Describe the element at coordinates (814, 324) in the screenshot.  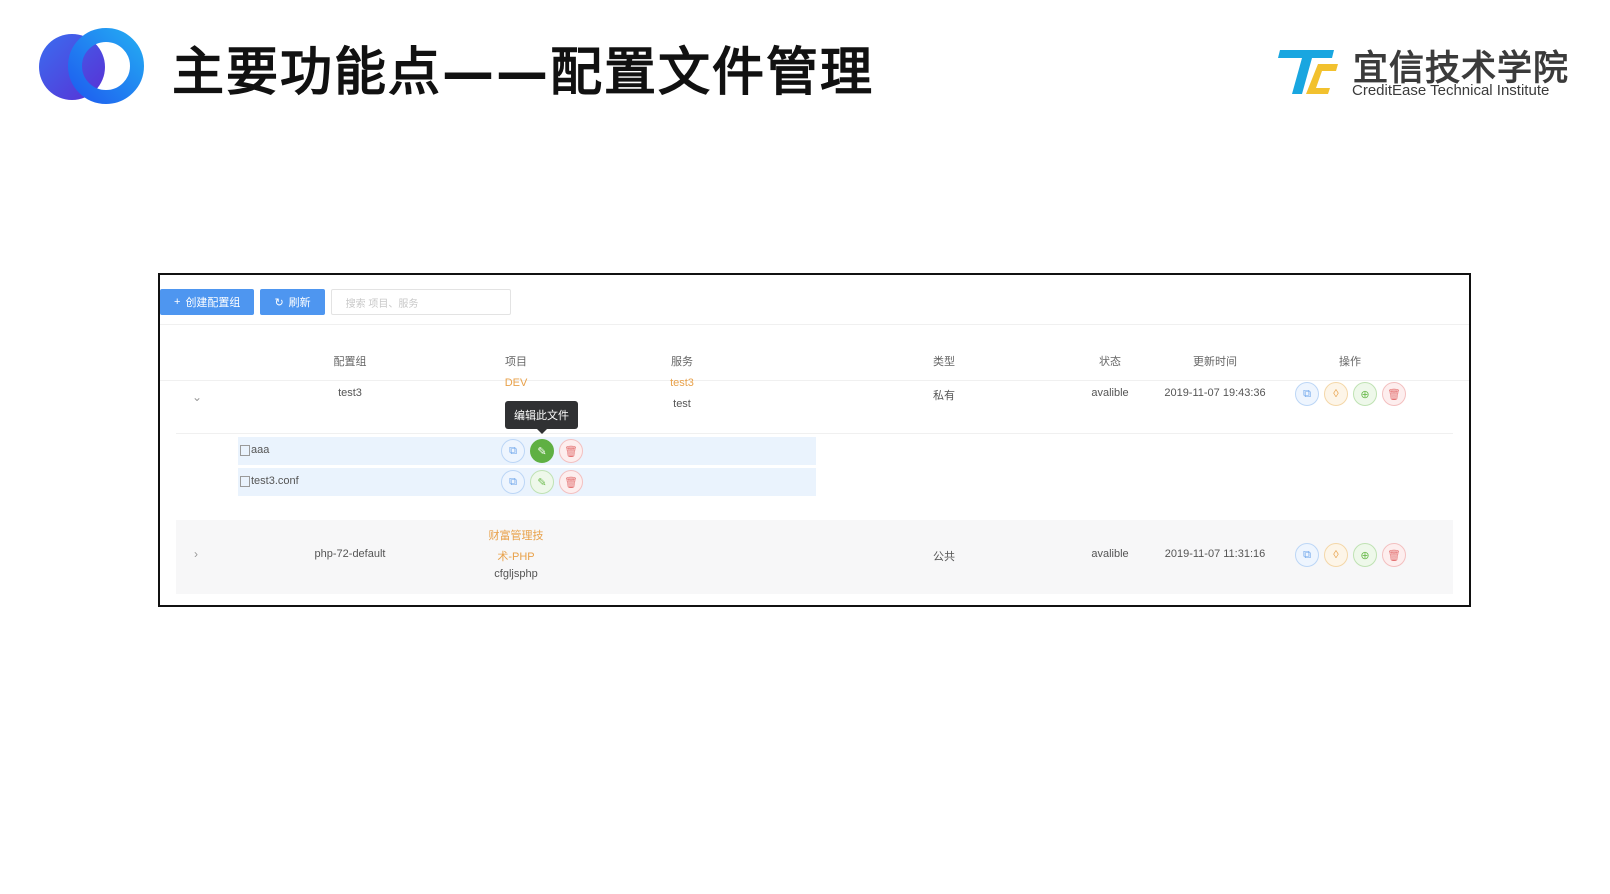
I see `toolbar-divider` at that location.